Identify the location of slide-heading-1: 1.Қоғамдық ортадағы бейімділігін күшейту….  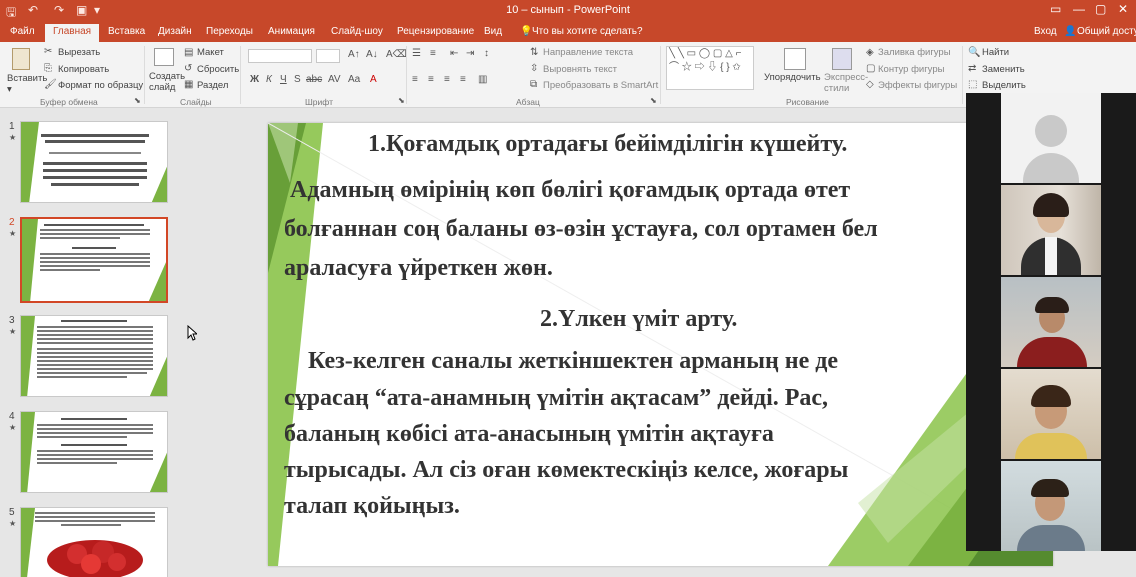
(607, 144).